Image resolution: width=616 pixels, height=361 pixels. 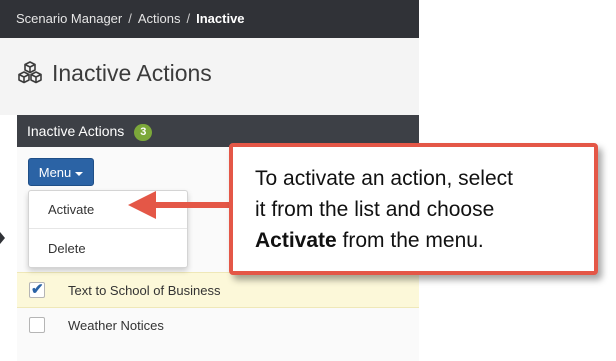 I want to click on callout-emphasis: Activate, so click(x=296, y=240).